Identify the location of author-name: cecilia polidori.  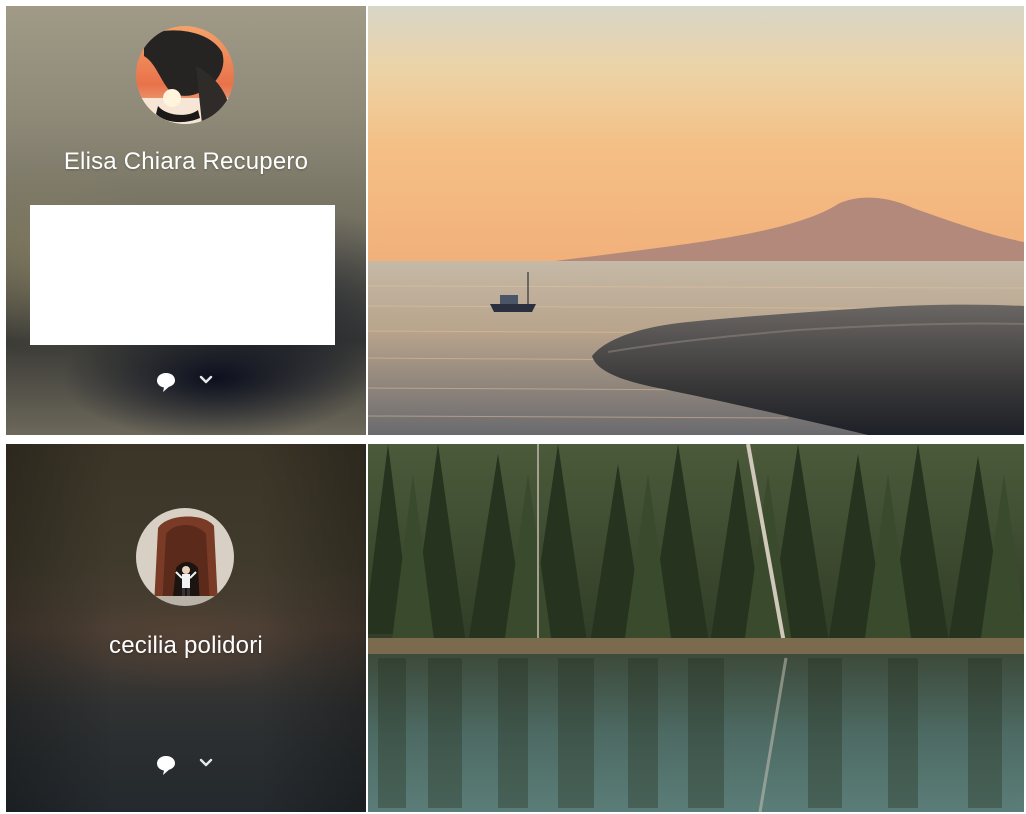
(186, 646).